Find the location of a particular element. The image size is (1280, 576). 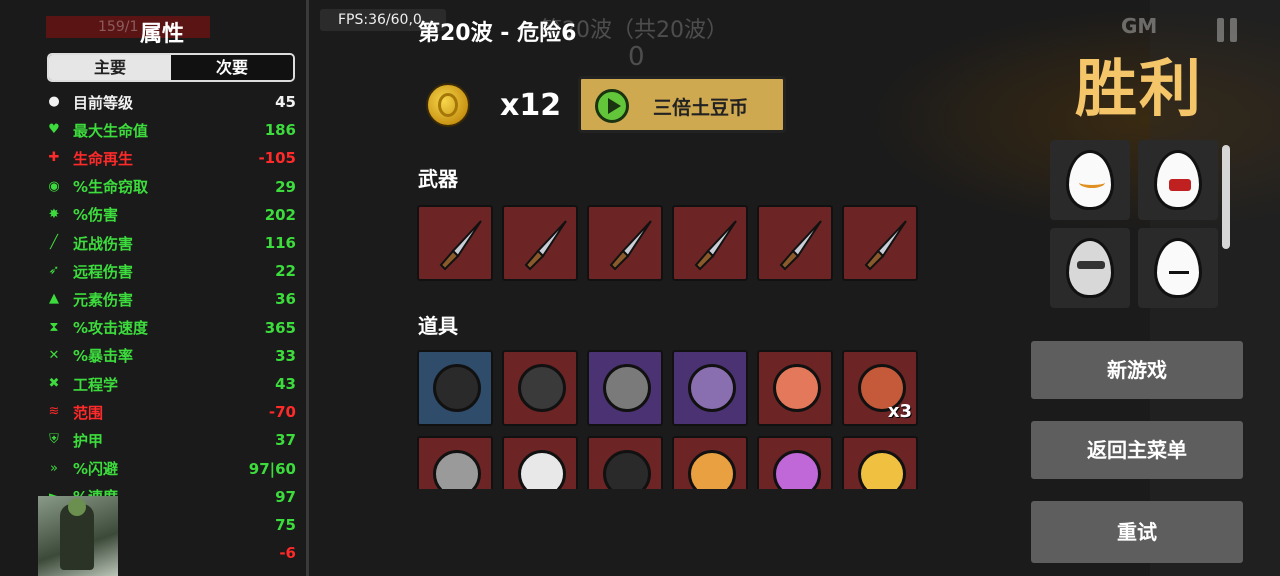

stat-row: ▲ 元素伤害 36 is located at coordinates (171, 299).